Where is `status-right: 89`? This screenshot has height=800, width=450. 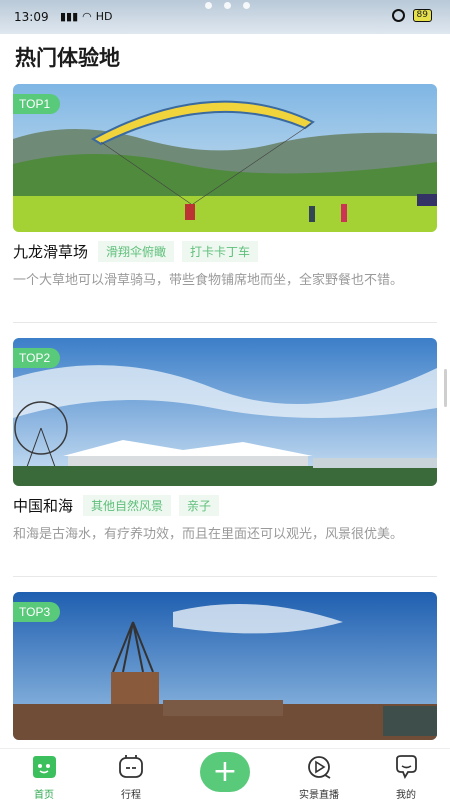
status-right: 89 is located at coordinates (411, 15).